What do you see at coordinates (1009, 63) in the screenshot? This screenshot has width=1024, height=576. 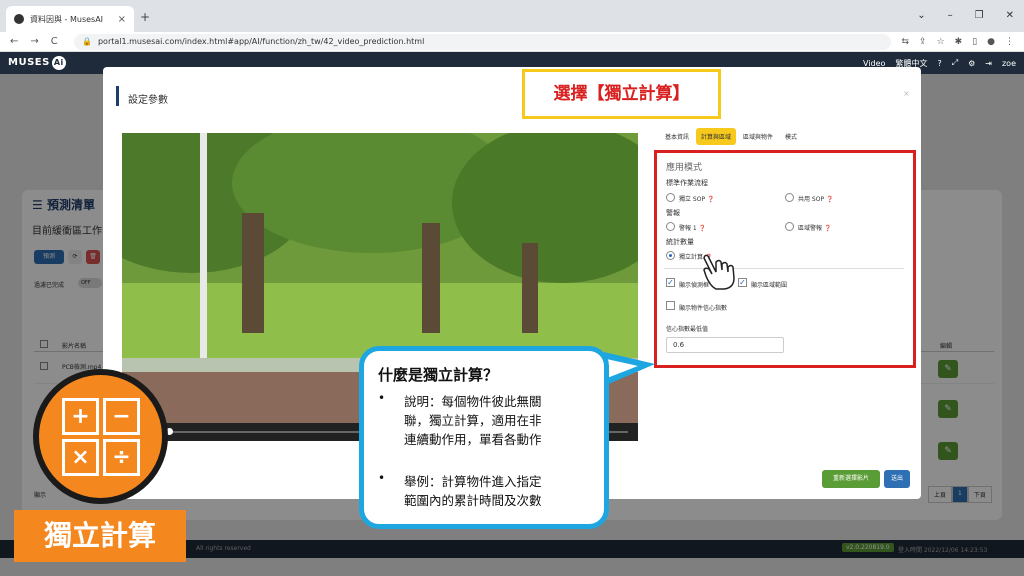 I see `user-name: zoe` at bounding box center [1009, 63].